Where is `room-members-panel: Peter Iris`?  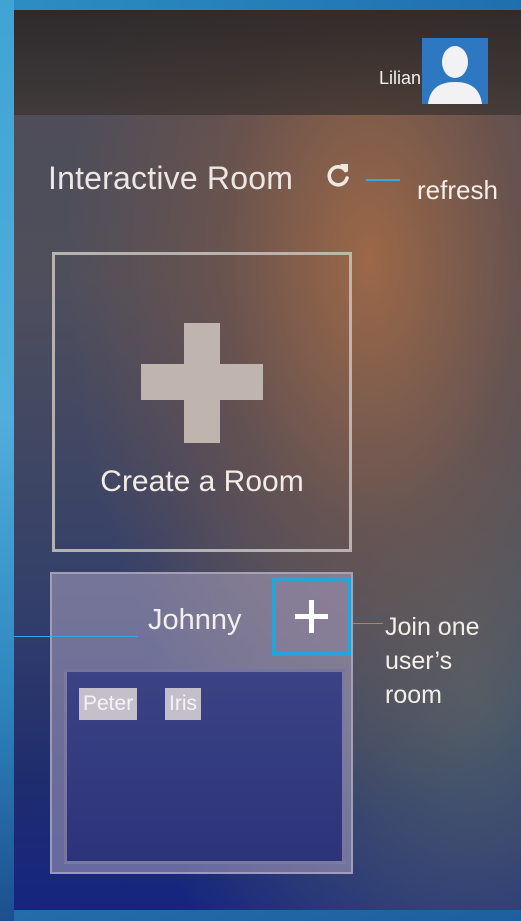 room-members-panel: Peter Iris is located at coordinates (204, 766).